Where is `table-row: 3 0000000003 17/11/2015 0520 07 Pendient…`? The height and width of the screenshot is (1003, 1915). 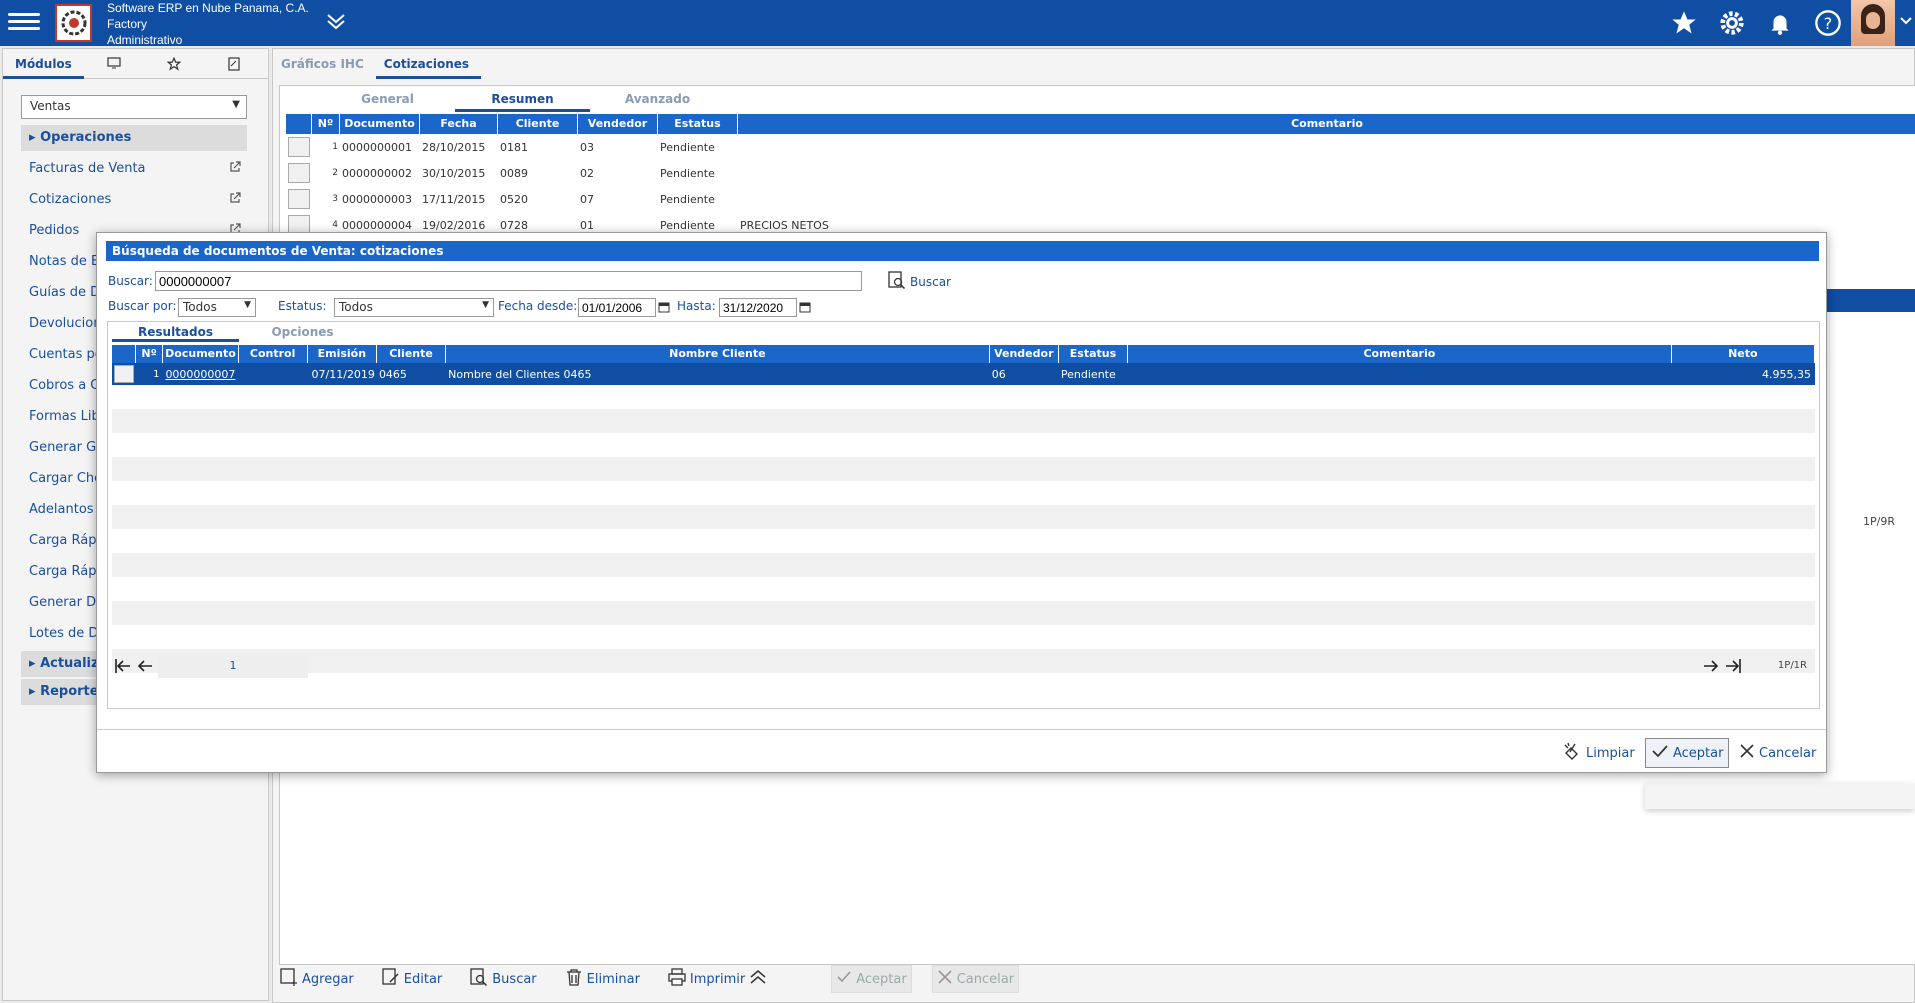
table-row: 3 0000000003 17/11/2015 0520 07 Pendient… is located at coordinates (1100, 199).